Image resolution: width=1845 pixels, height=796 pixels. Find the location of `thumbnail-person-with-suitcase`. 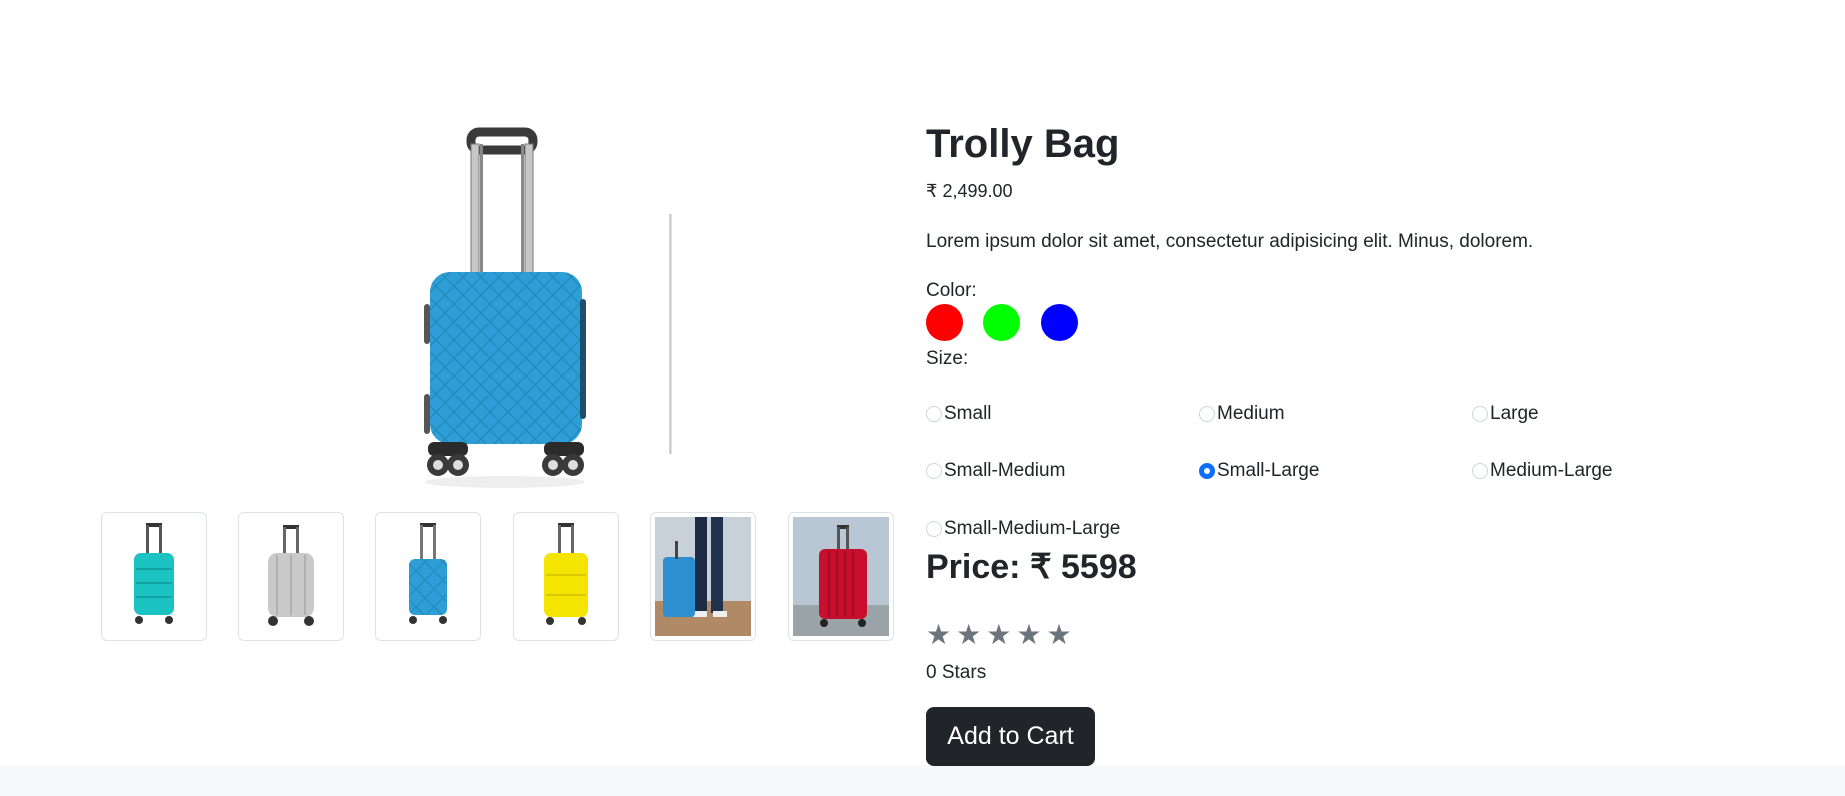

thumbnail-person-with-suitcase is located at coordinates (703, 576).